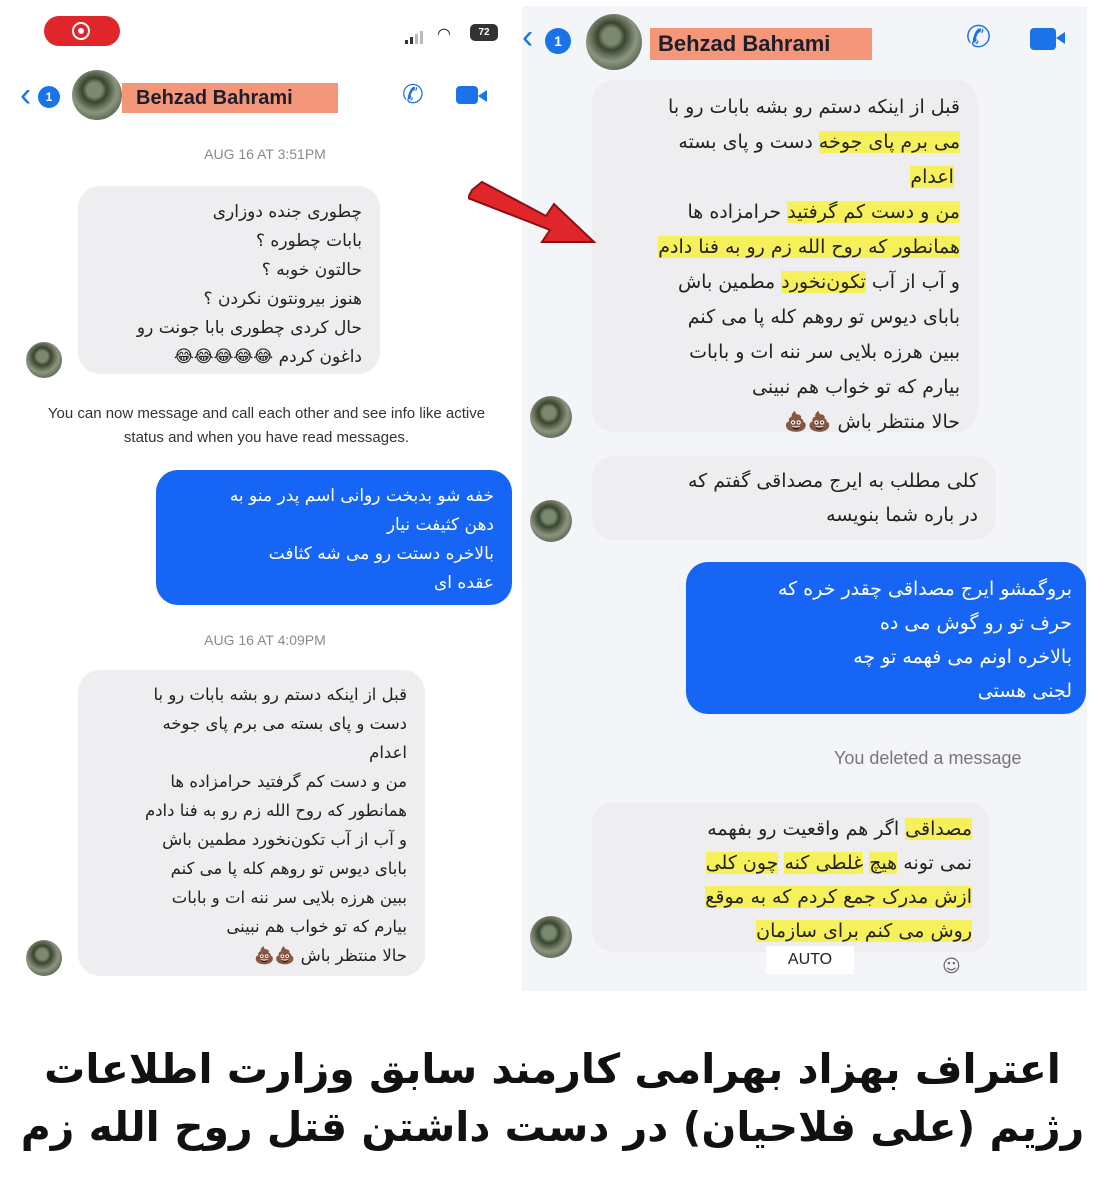 Image resolution: width=1105 pixels, height=1200 pixels. What do you see at coordinates (823, 317) in the screenshot?
I see `message-line: بابای دیوس تو روهم کله پا می کنم` at bounding box center [823, 317].